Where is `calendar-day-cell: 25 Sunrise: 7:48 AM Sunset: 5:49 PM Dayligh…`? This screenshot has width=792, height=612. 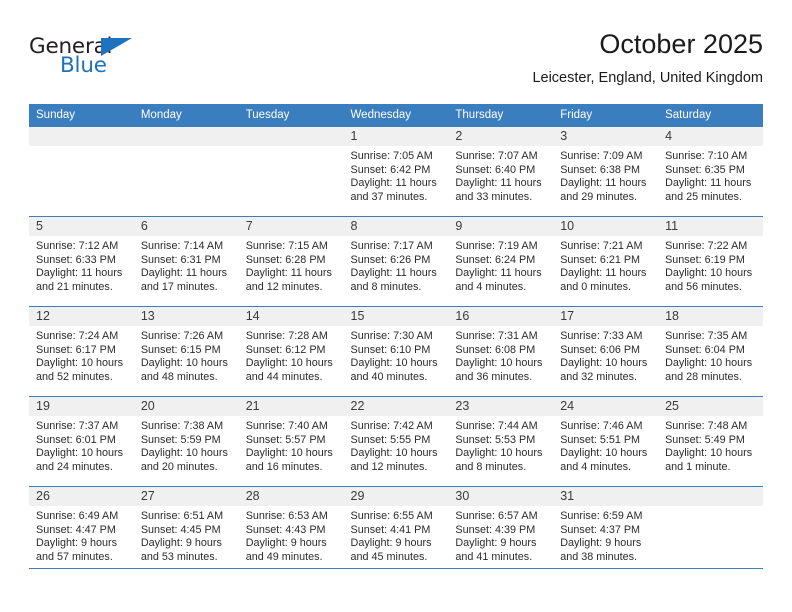 calendar-day-cell: 25 Sunrise: 7:48 AM Sunset: 5:49 PM Dayligh… is located at coordinates (710, 441).